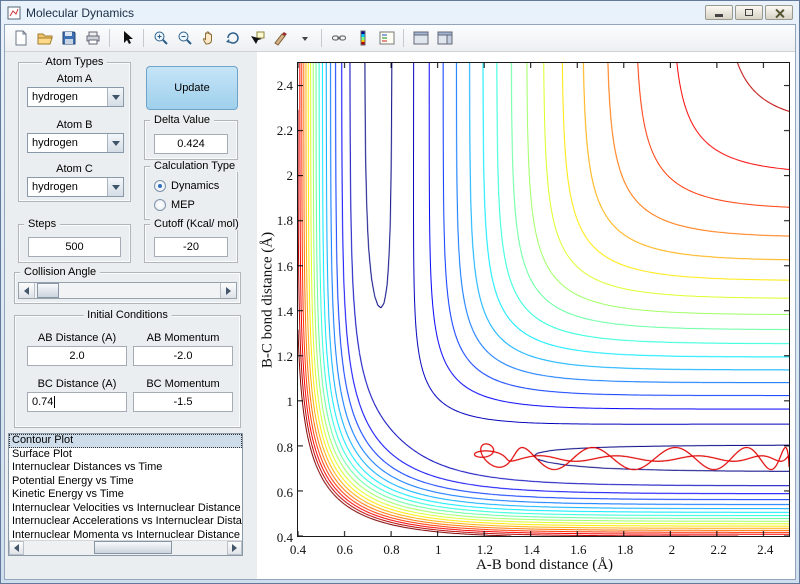  I want to click on ab-distance-field: 2.0, so click(77, 356).